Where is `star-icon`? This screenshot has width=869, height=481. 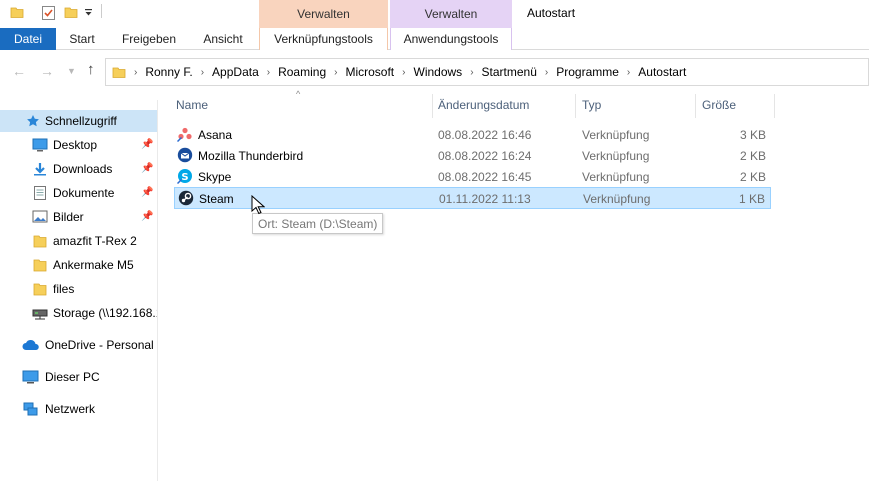 star-icon is located at coordinates (33, 121).